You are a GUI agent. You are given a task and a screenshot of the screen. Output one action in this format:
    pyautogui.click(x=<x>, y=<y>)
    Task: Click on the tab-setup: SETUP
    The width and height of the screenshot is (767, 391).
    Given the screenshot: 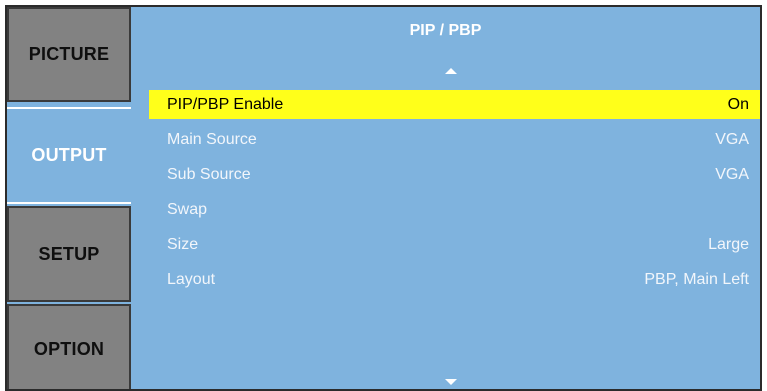 What is the action you would take?
    pyautogui.click(x=69, y=254)
    